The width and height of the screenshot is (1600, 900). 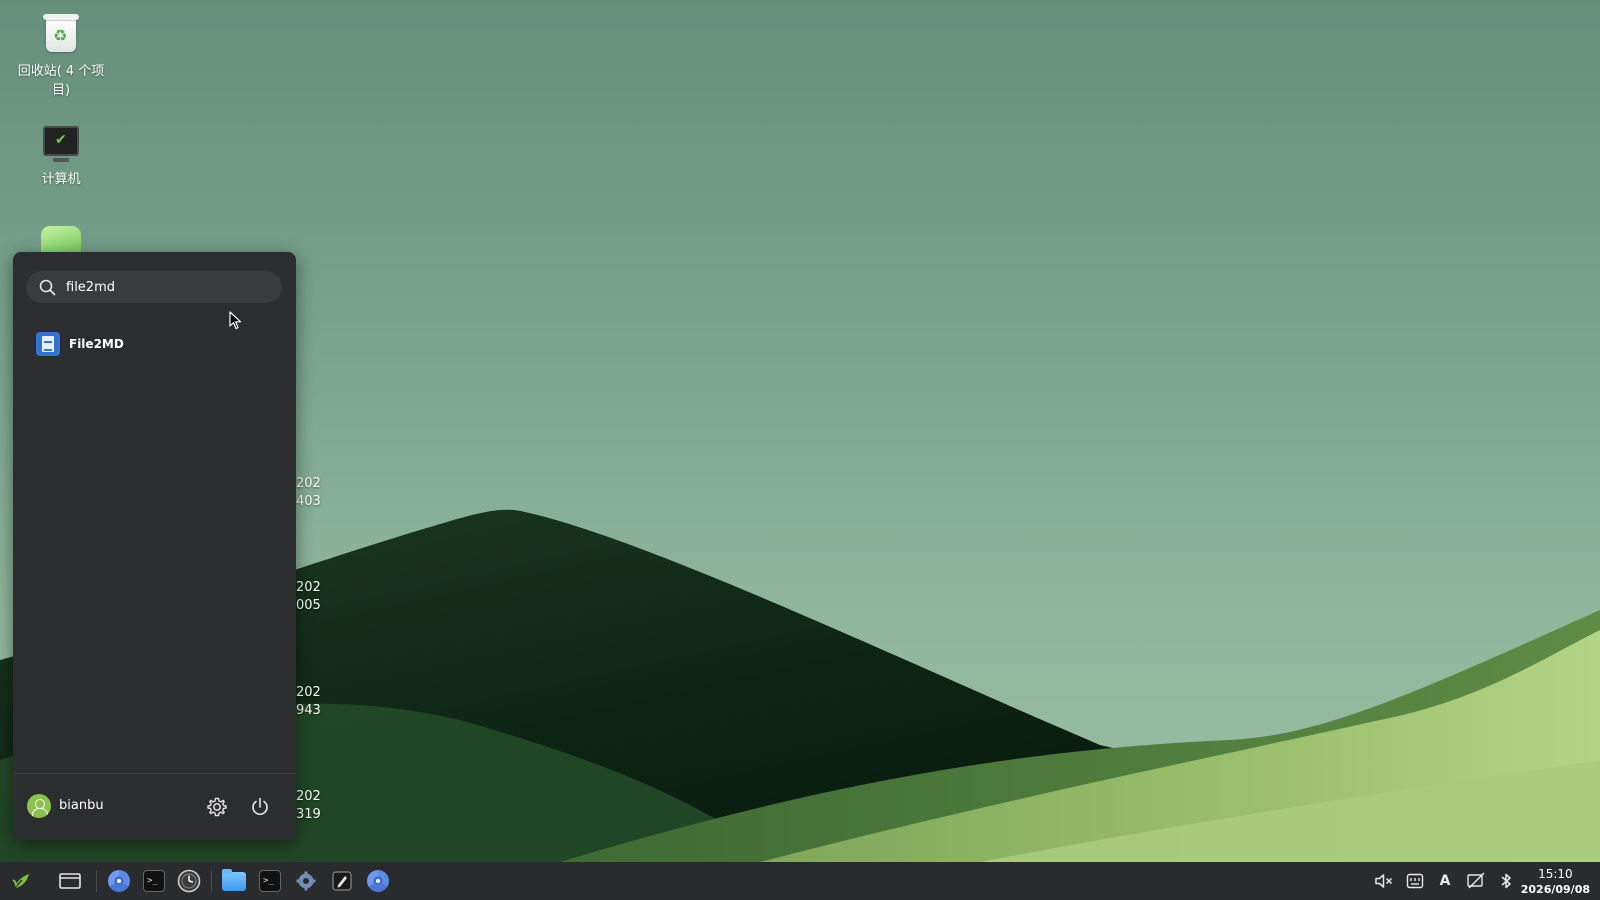 I want to click on taskbar-editor, so click(x=342, y=881).